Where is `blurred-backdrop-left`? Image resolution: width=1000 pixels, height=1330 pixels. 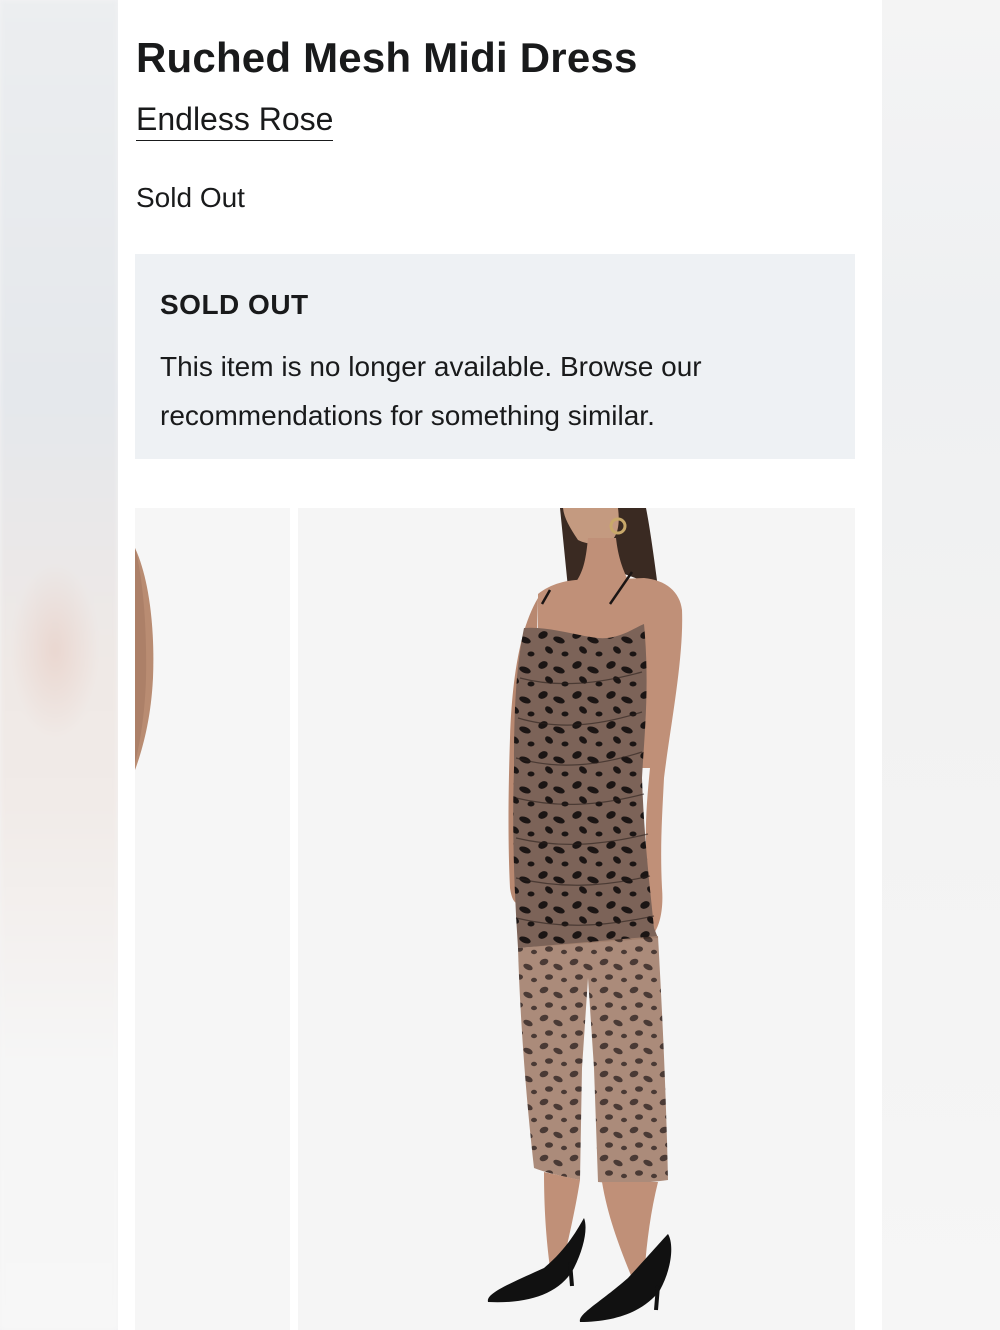 blurred-backdrop-left is located at coordinates (59, 665).